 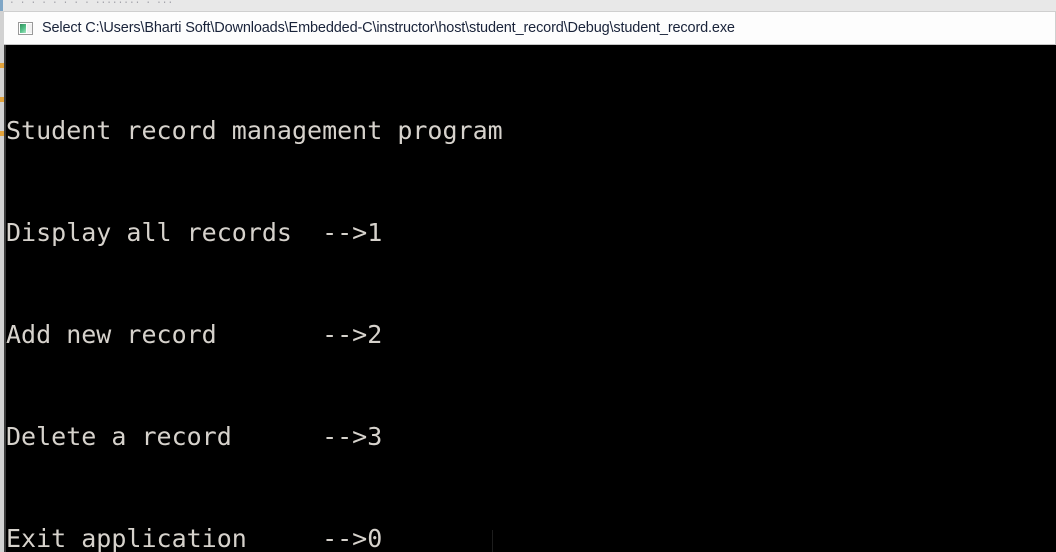 I want to click on console-line: Display all records -->1, so click(x=194, y=232).